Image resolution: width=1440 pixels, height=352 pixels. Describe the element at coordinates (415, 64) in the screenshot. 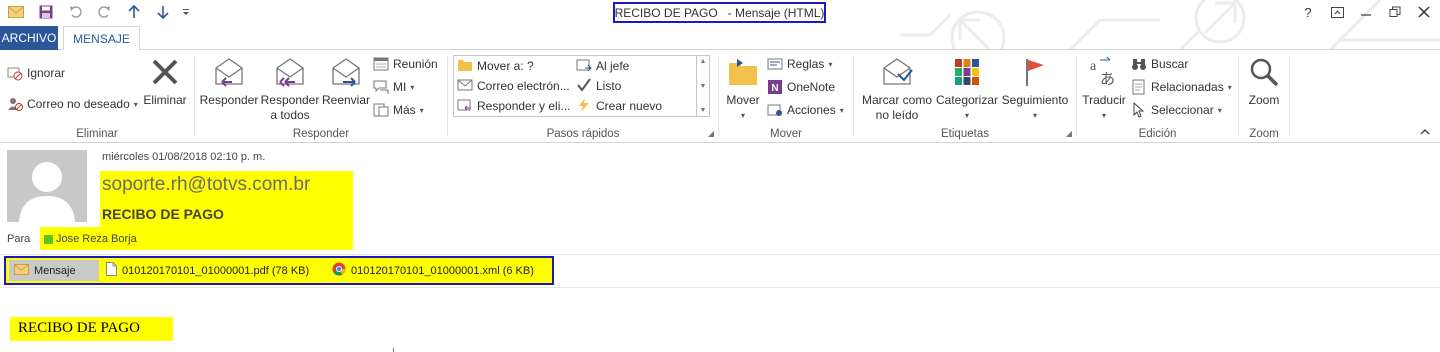

I see `reunion-label: Reunión` at that location.